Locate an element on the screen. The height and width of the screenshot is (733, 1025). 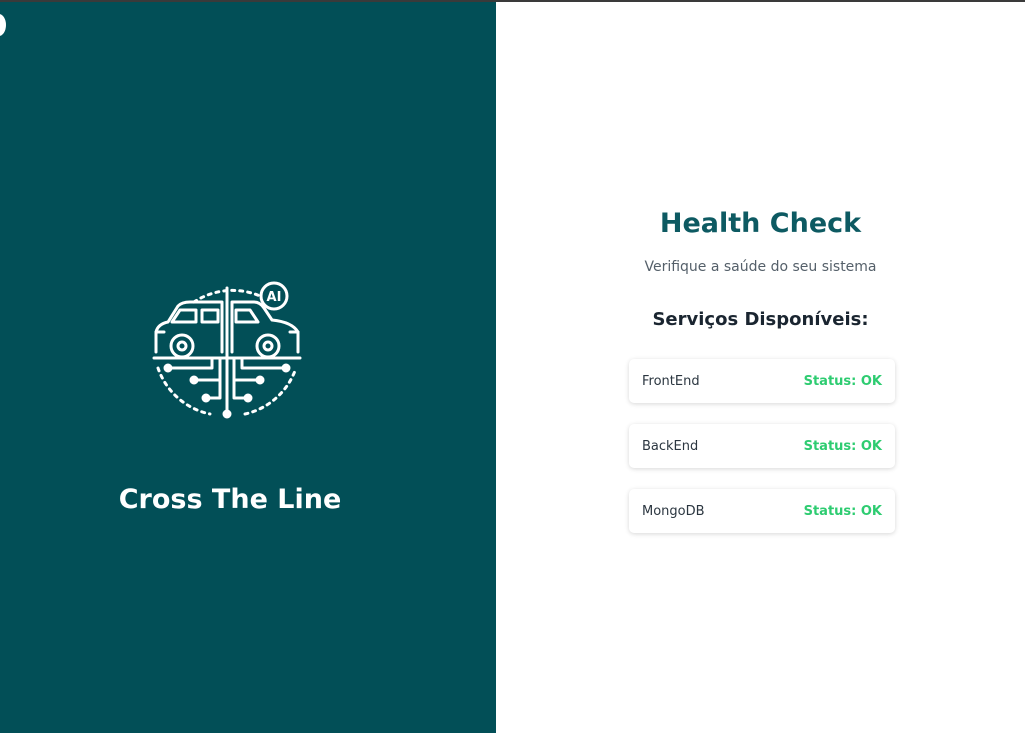
service-name: BackEnd is located at coordinates (670, 446).